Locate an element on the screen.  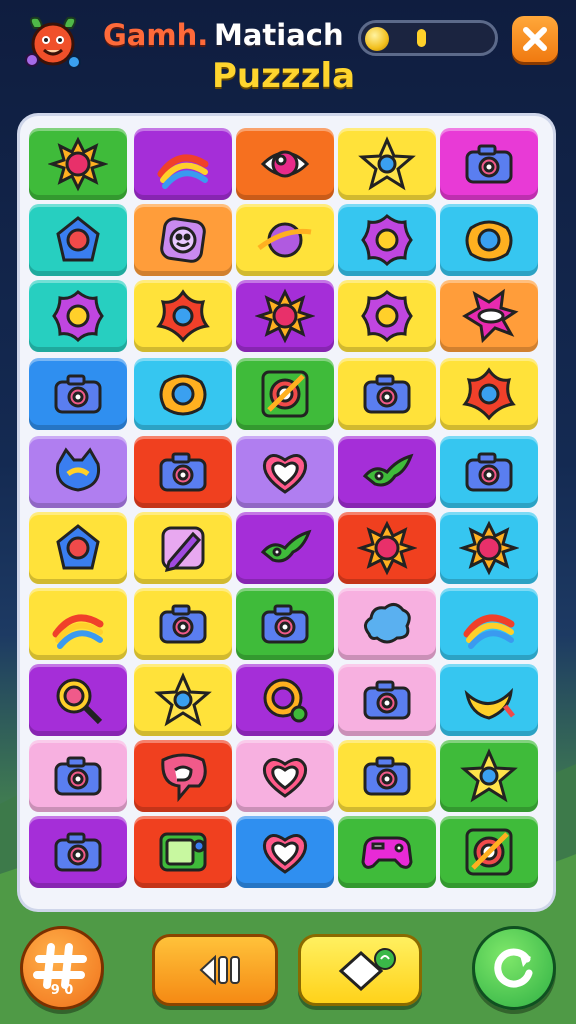
game-header: Gamh. Matiach Puzzzla is located at coordinates (288, 55).